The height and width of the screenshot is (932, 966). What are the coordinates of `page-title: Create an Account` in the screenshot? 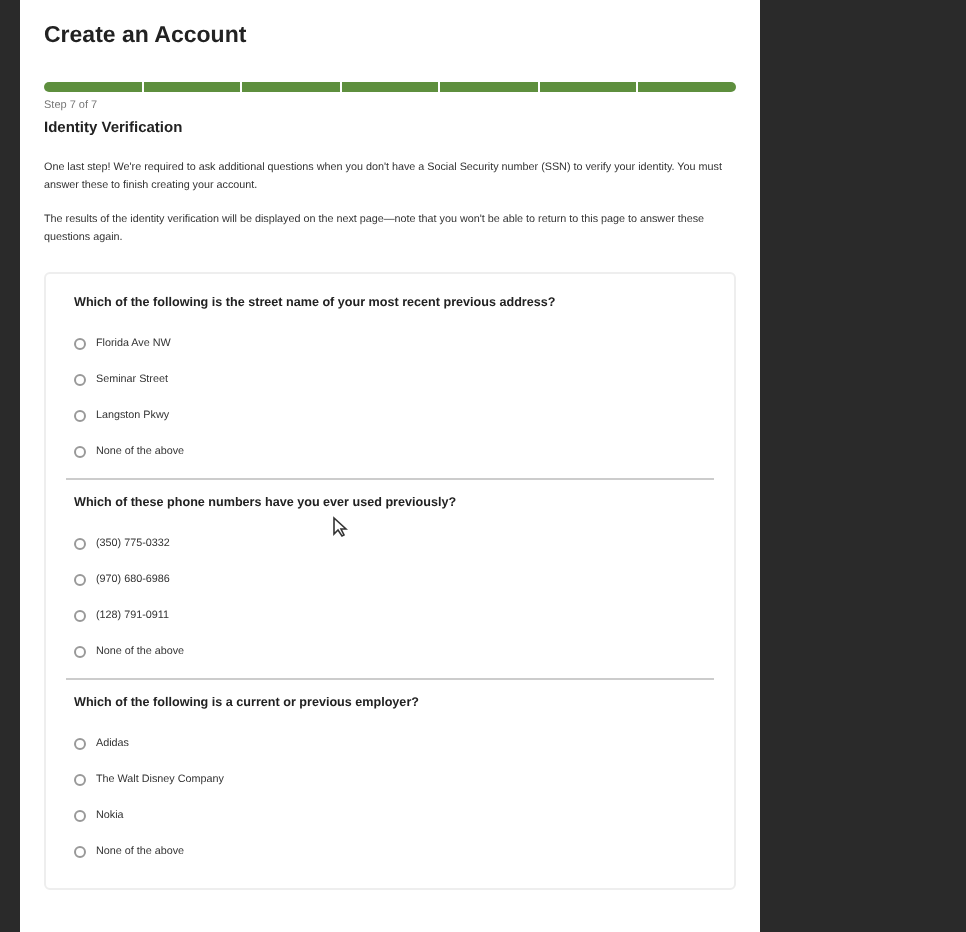 It's located at (146, 36).